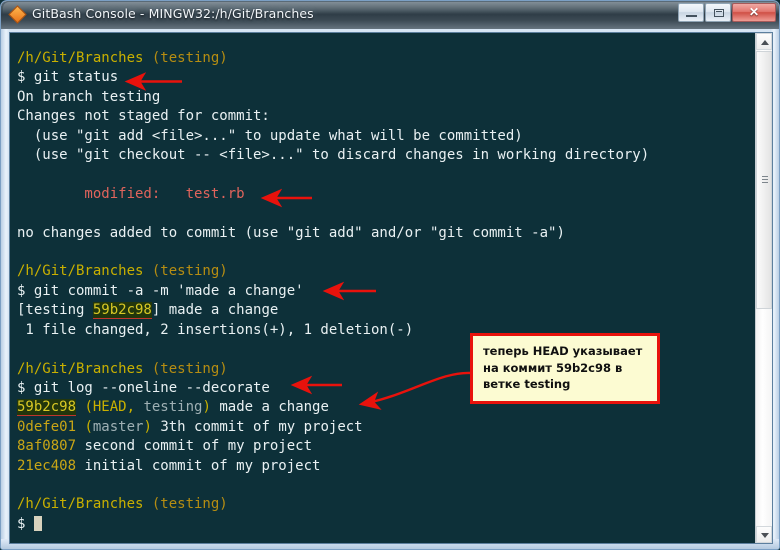 This screenshot has height=550, width=780. I want to click on console-segment: (HEAD,, so click(110, 407).